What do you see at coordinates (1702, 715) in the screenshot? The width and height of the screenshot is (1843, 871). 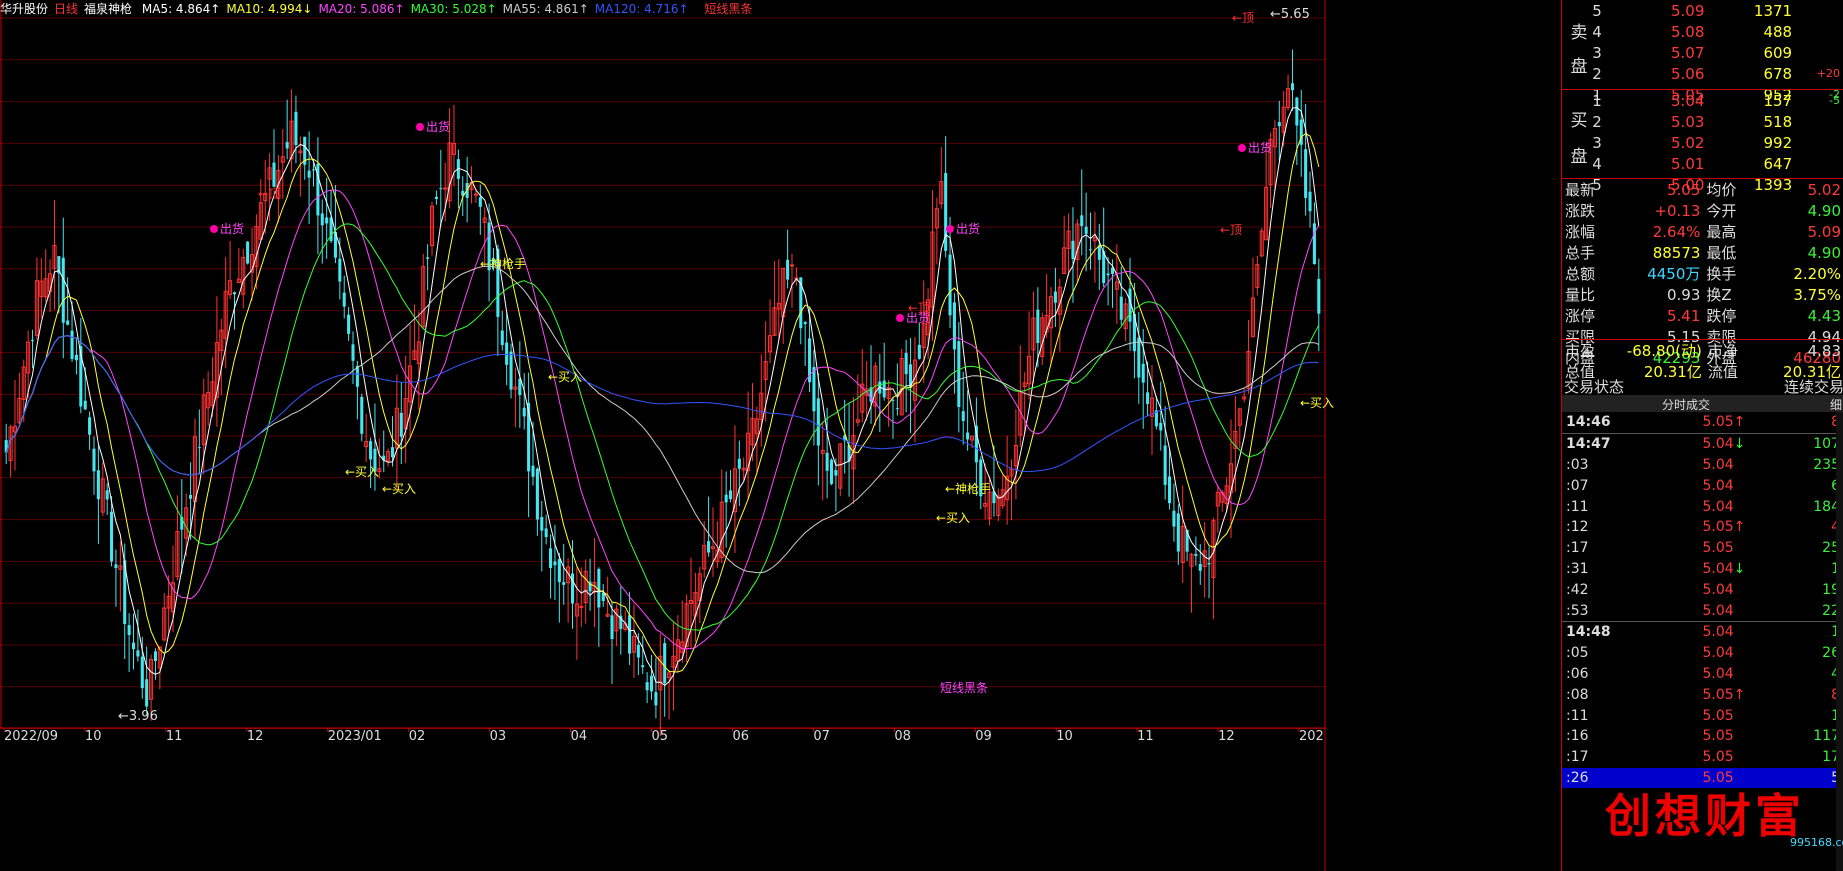 I see `tick-row: :11 5.05 1` at bounding box center [1702, 715].